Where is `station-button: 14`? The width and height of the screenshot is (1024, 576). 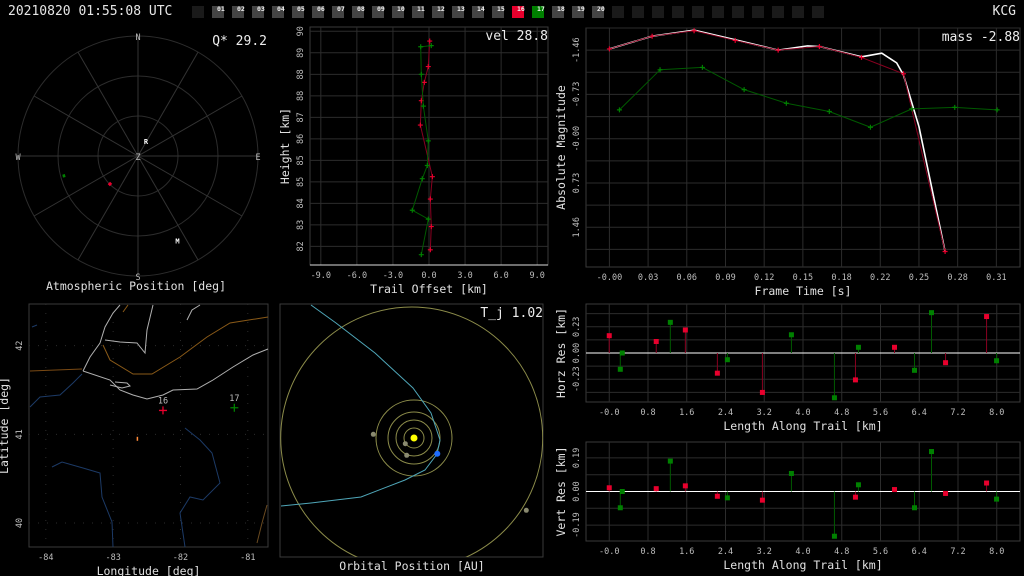 station-button: 14 is located at coordinates (478, 11).